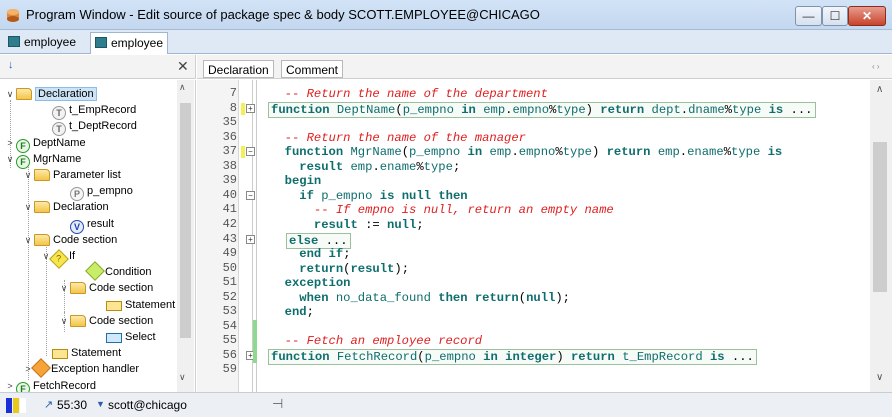 This screenshot has height=417, width=892. Describe the element at coordinates (72, 256) in the screenshot. I see `tree-node-label: If` at that location.